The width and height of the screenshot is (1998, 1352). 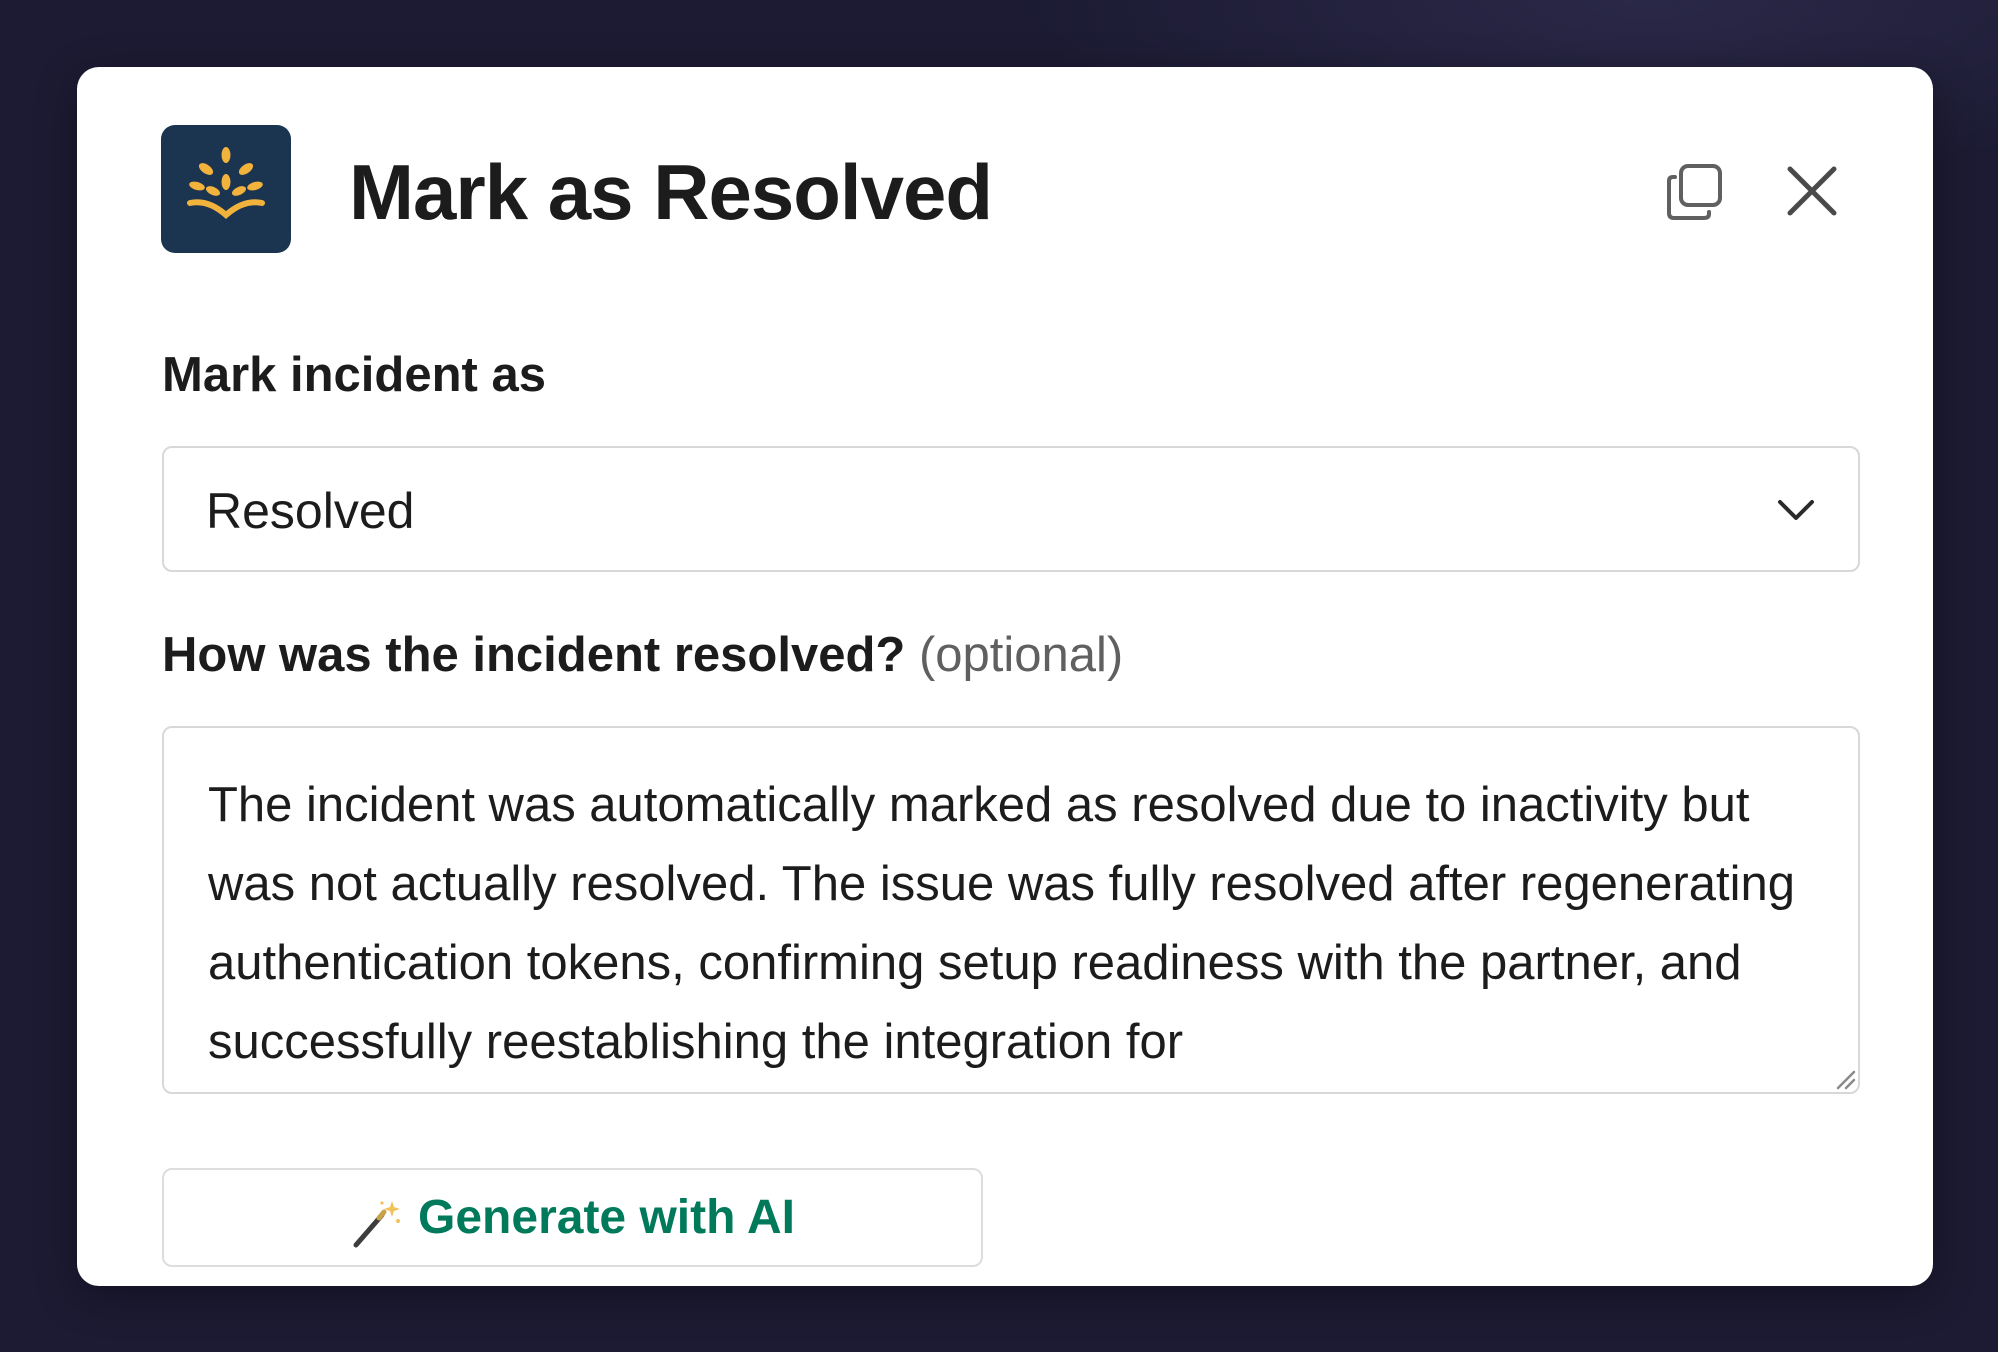 What do you see at coordinates (1843, 1077) in the screenshot?
I see `resize-handle-icon` at bounding box center [1843, 1077].